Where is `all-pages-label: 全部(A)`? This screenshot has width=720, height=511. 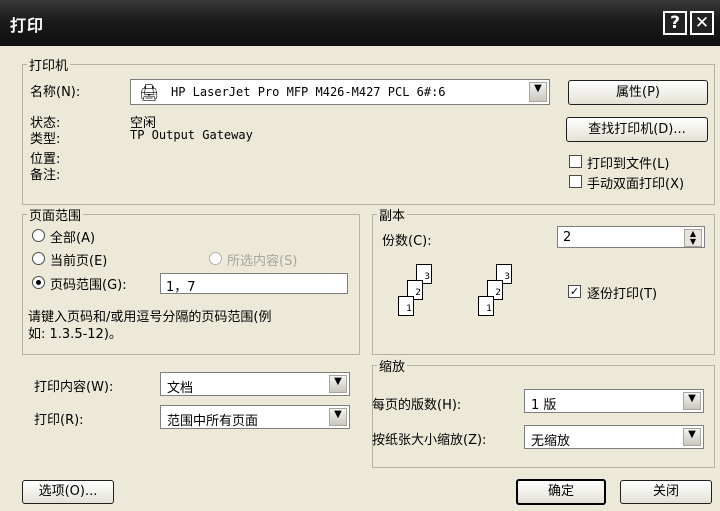
all-pages-label: 全部(A) is located at coordinates (73, 238).